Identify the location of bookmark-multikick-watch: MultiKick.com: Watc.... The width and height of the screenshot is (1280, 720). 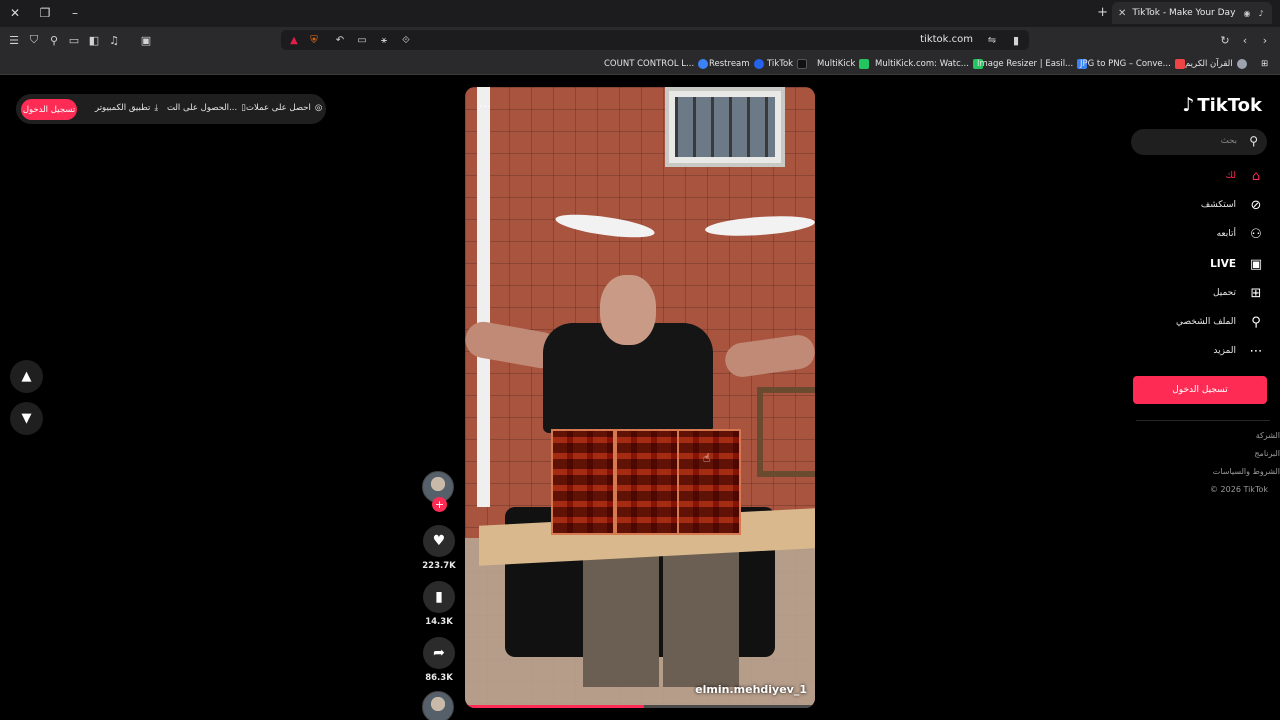
(929, 64).